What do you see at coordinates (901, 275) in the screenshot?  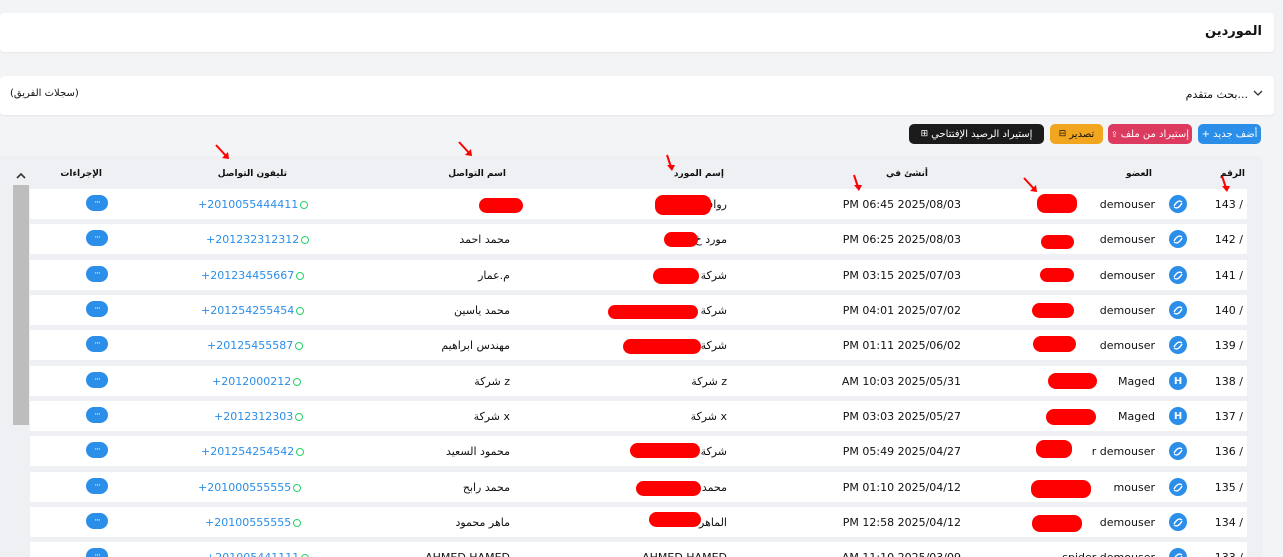 I see `created-at: PM 03:15 2025/07/03` at bounding box center [901, 275].